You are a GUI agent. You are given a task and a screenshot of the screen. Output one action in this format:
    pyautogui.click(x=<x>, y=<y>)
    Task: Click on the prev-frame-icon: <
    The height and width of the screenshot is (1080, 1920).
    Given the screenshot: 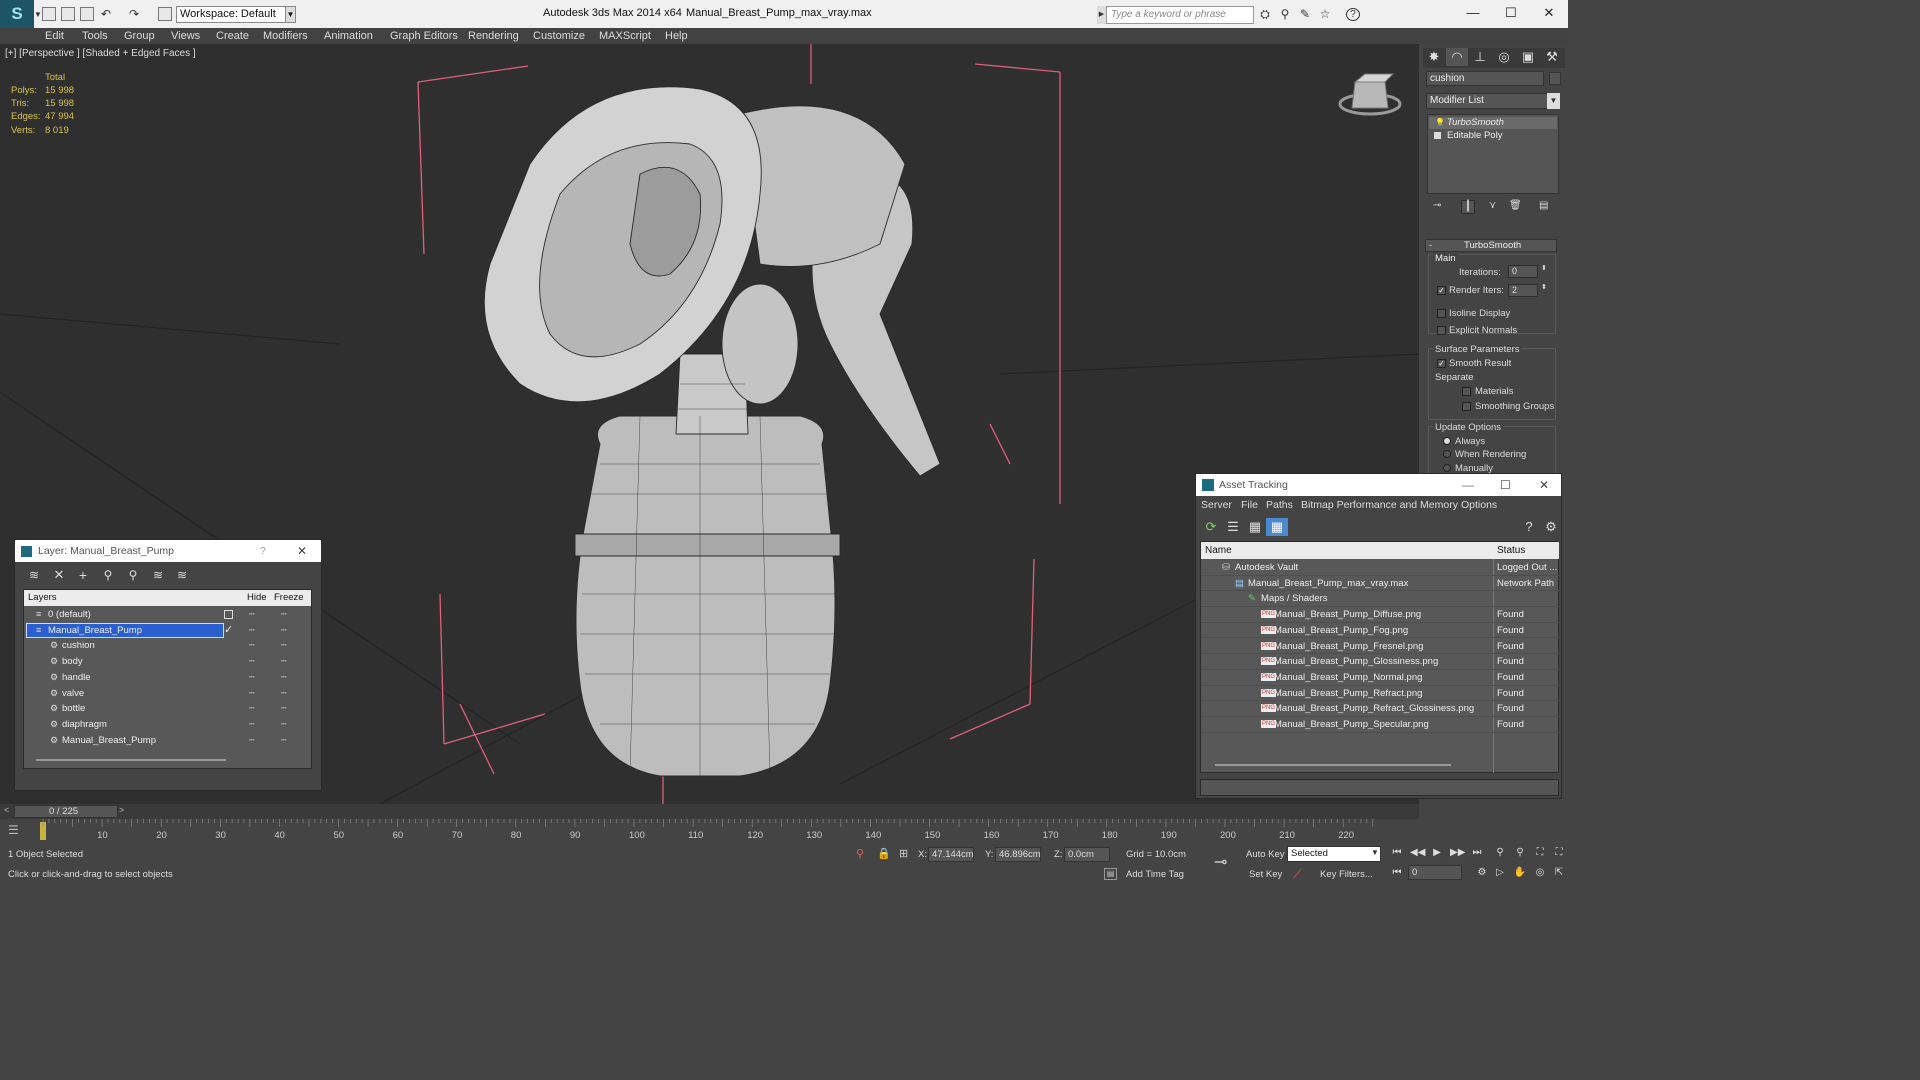 What is the action you would take?
    pyautogui.click(x=6, y=810)
    